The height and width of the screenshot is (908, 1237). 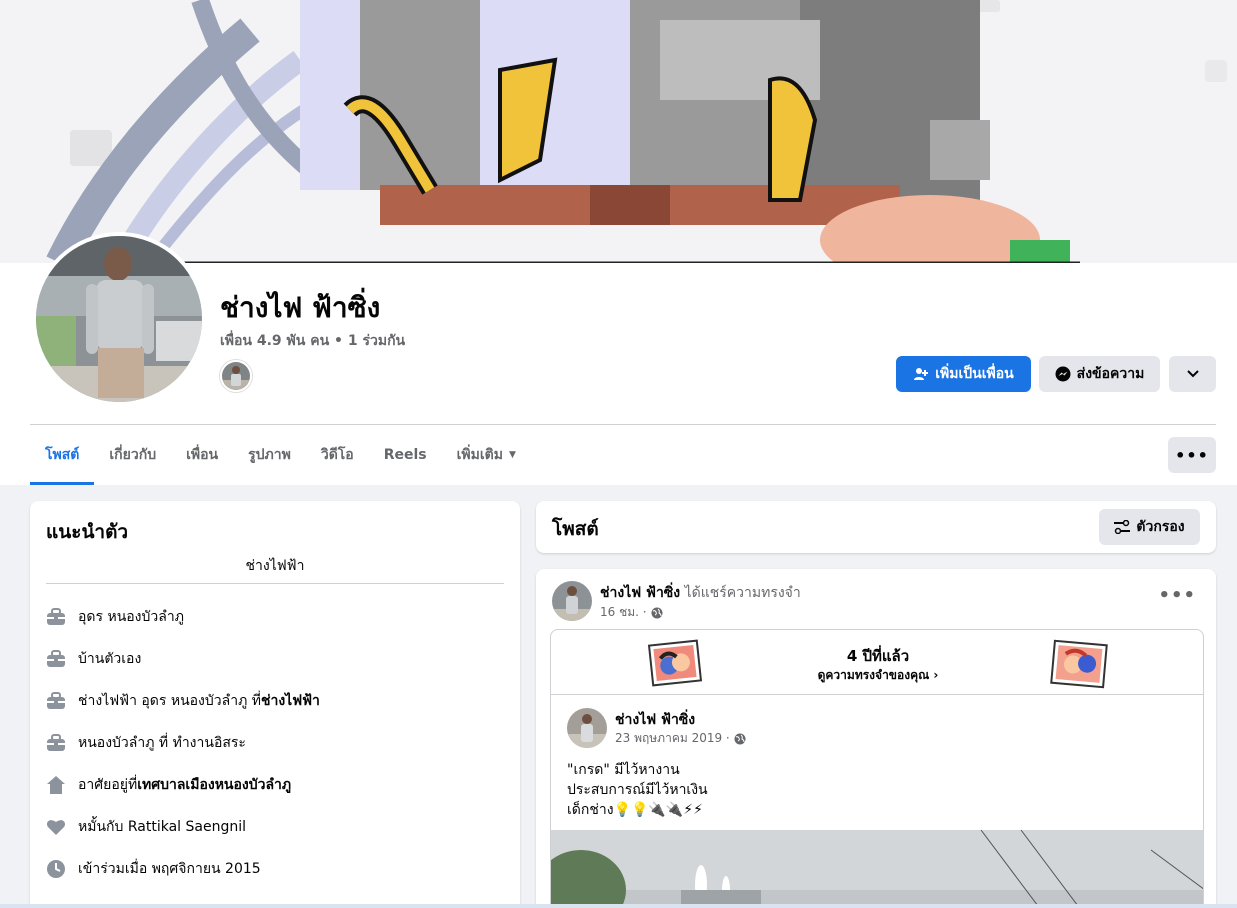 I want to click on tab-label: Reels, so click(x=405, y=455).